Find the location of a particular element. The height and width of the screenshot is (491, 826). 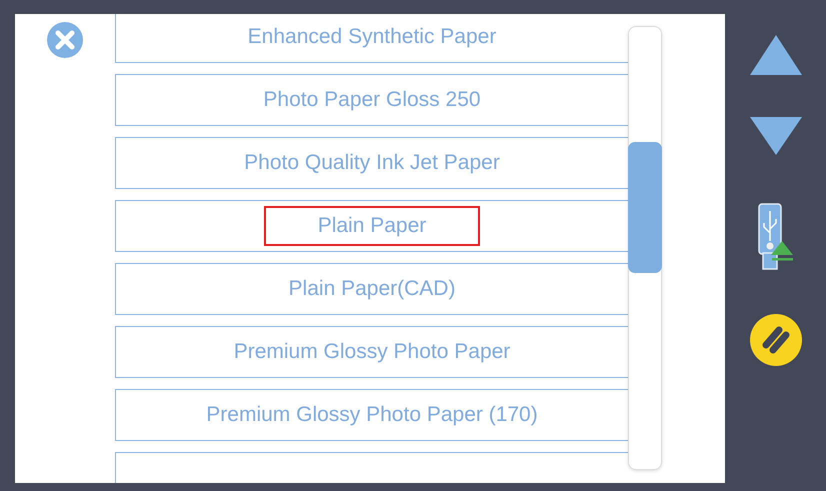

up-arrow-icon is located at coordinates (776, 55).